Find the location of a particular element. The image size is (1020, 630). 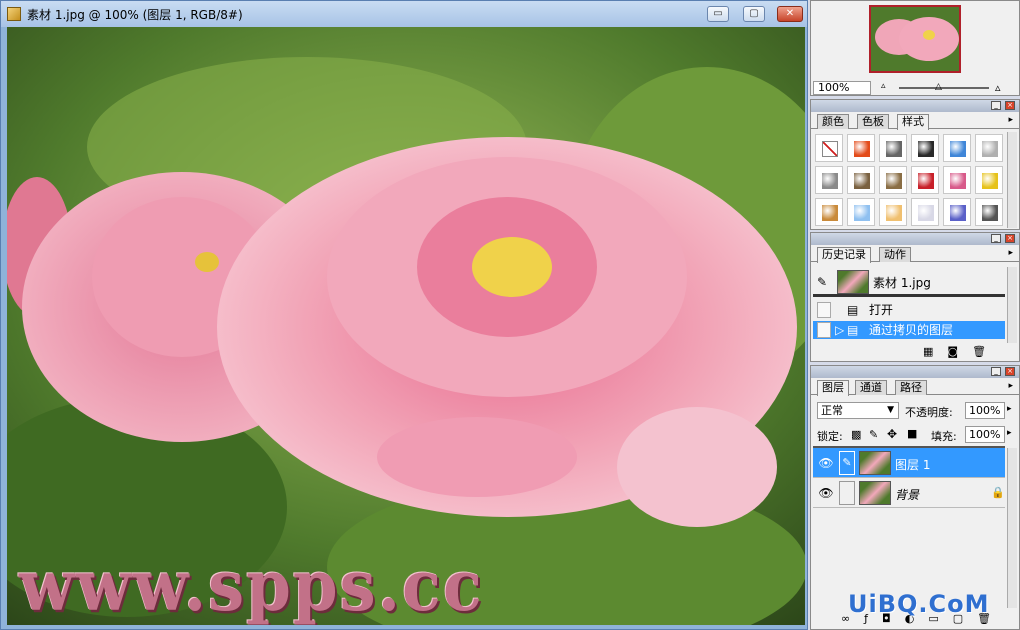

fill-label: 填充: is located at coordinates (944, 436).